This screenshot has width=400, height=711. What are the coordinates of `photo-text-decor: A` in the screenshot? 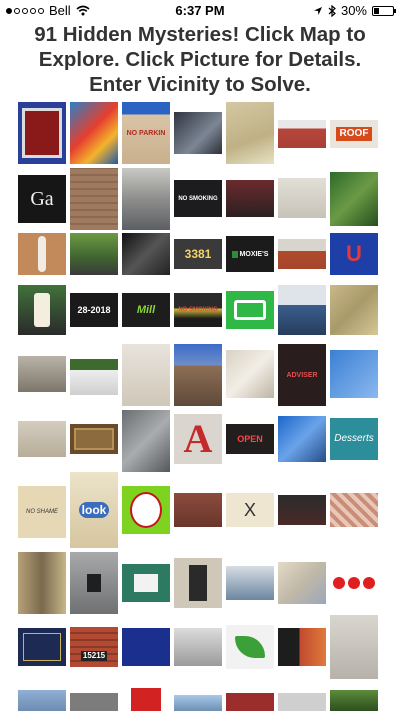 It's located at (198, 438).